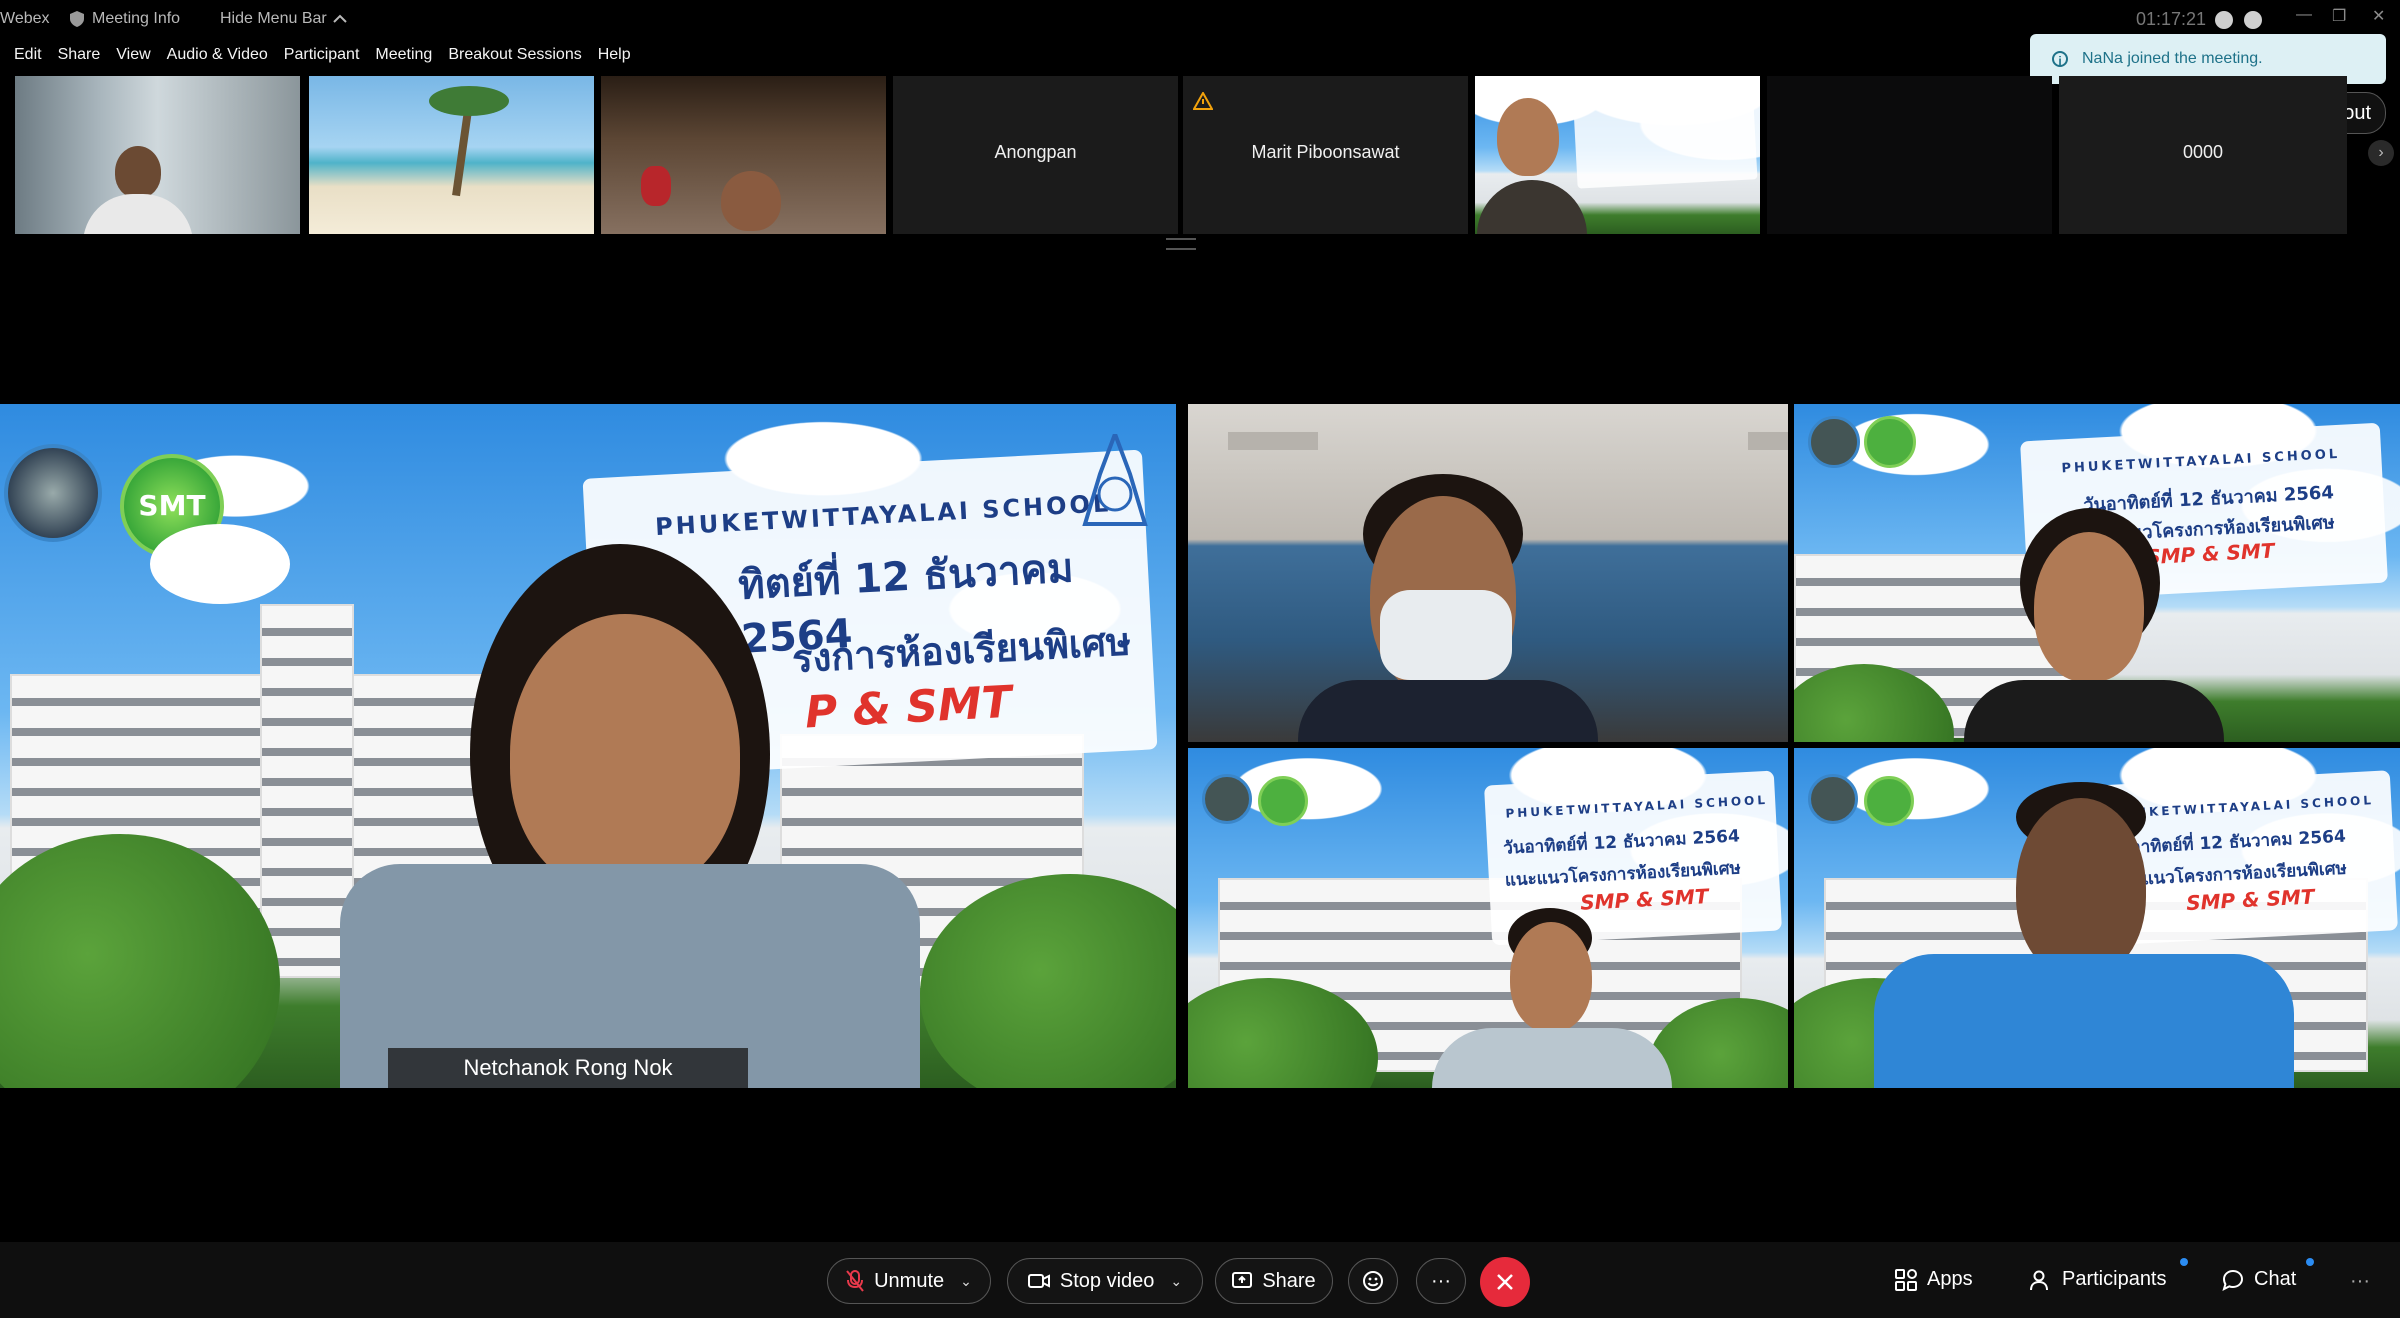  Describe the element at coordinates (217, 58) in the screenshot. I see `menu-audio-video: Audio & Video` at that location.